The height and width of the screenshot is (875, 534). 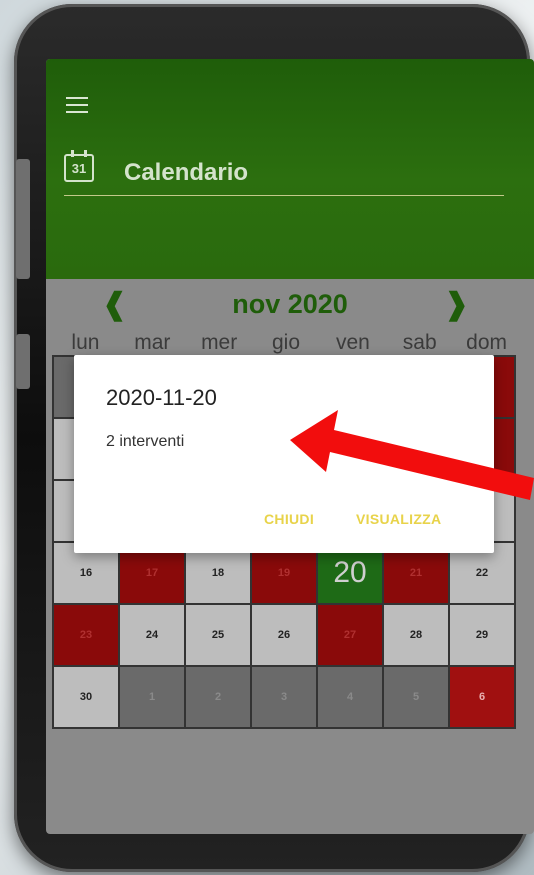 I want to click on calendar-icon: 31, so click(x=79, y=166).